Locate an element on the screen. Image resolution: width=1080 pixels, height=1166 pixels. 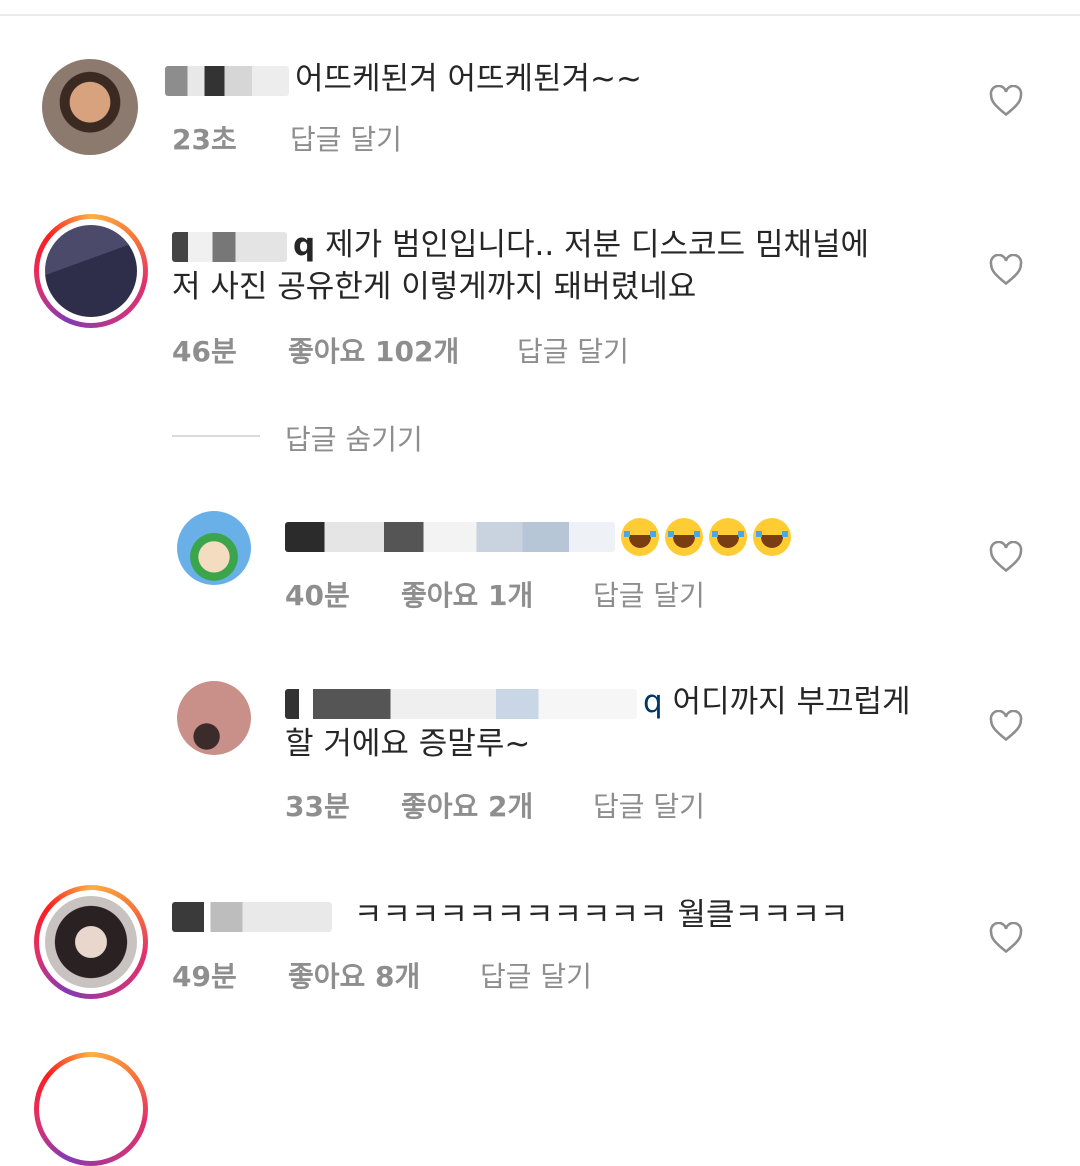
hide-replies-divider is located at coordinates (216, 436).